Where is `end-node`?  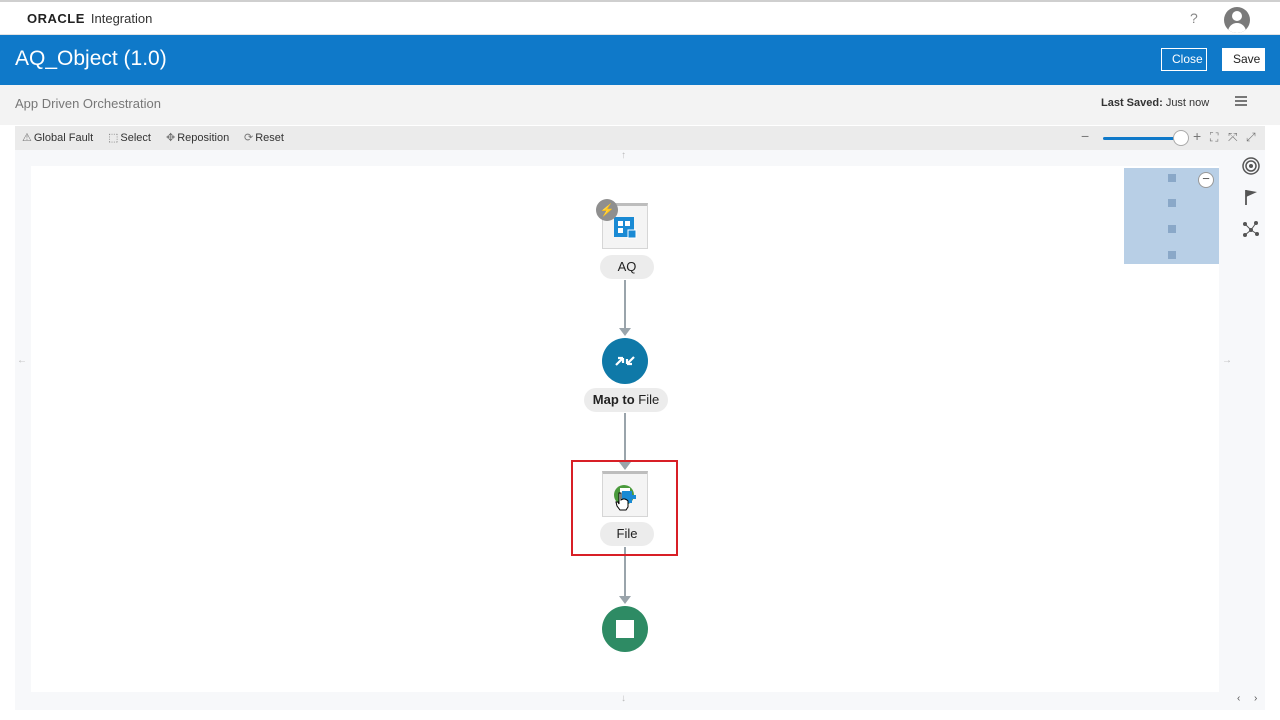
end-node is located at coordinates (625, 629).